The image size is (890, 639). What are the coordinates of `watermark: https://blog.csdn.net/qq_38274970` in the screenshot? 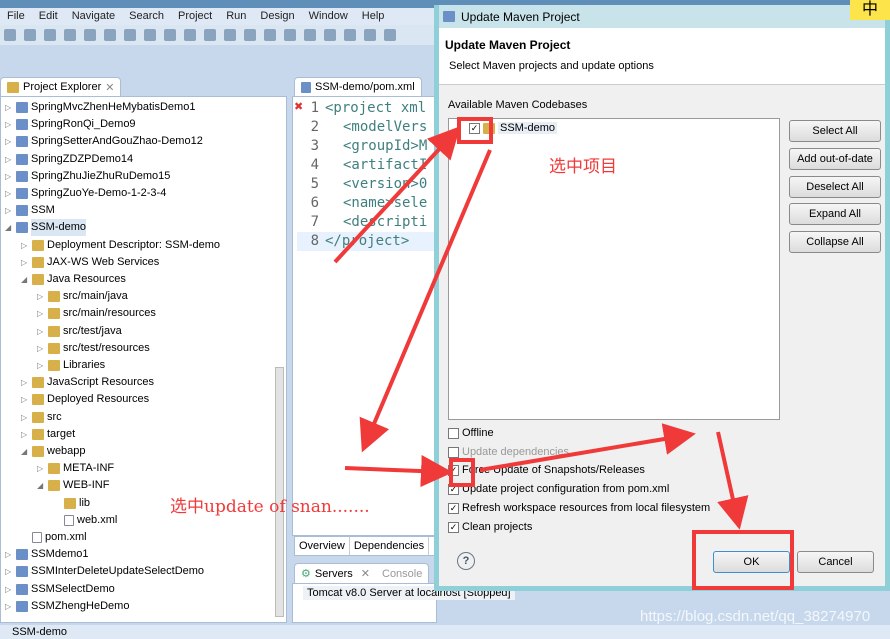 It's located at (755, 616).